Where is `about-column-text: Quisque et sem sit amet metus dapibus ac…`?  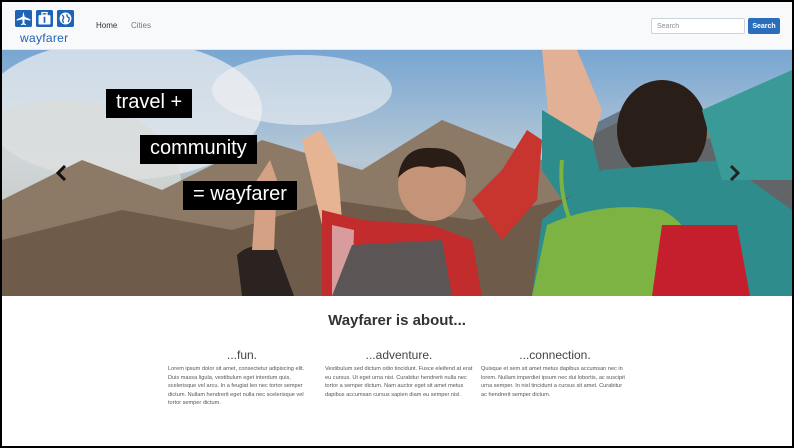
about-column-text: Quisque et sem sit amet metus dapibus ac… is located at coordinates (553, 382).